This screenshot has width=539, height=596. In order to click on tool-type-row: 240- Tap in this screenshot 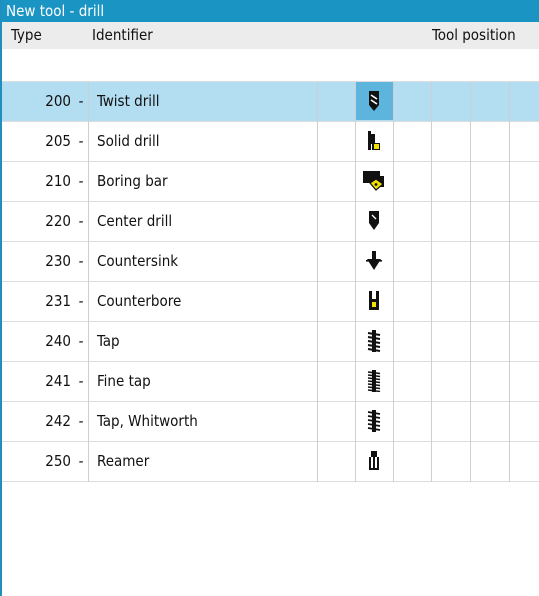, I will do `click(270, 342)`.